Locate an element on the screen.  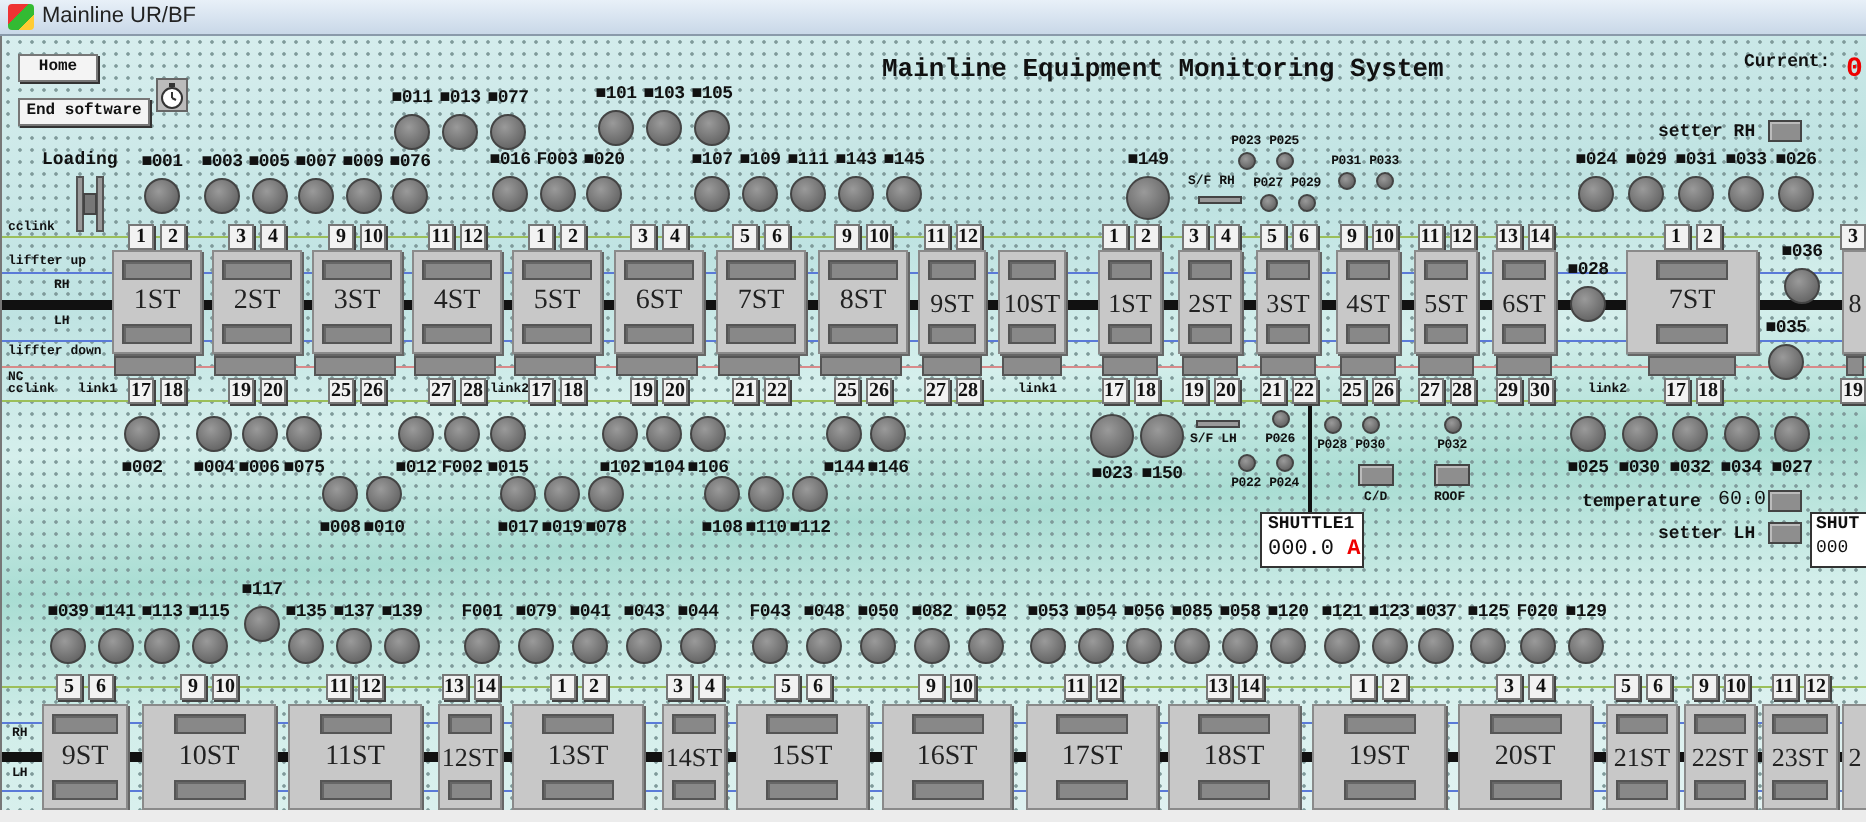
port-indicator: 10 is located at coordinates (1736, 687).